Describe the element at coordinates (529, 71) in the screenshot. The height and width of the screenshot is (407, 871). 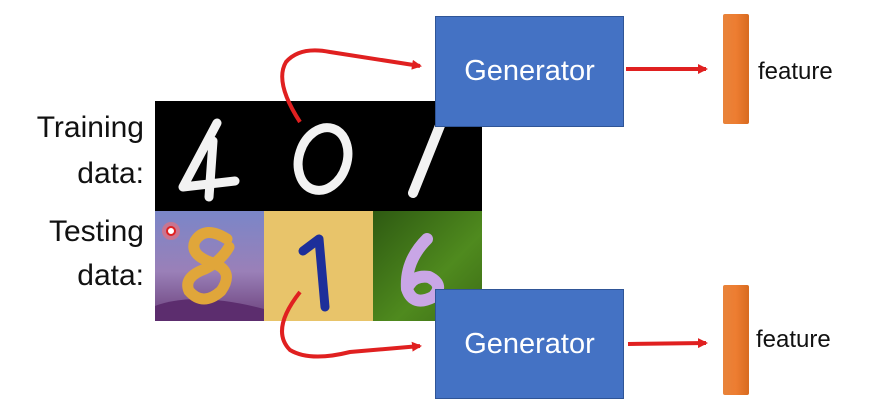
I see `generator-top-box: Generator` at that location.